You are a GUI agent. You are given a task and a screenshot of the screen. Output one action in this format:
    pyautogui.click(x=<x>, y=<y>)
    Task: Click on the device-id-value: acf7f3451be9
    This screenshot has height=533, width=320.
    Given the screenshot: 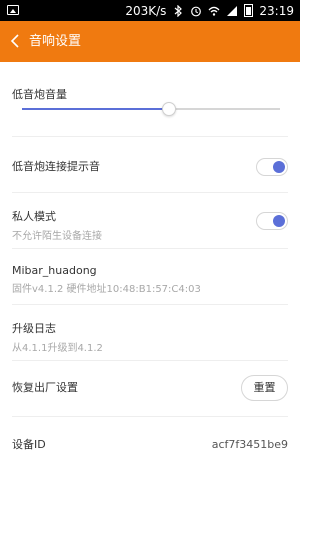 What is the action you would take?
    pyautogui.click(x=249, y=444)
    